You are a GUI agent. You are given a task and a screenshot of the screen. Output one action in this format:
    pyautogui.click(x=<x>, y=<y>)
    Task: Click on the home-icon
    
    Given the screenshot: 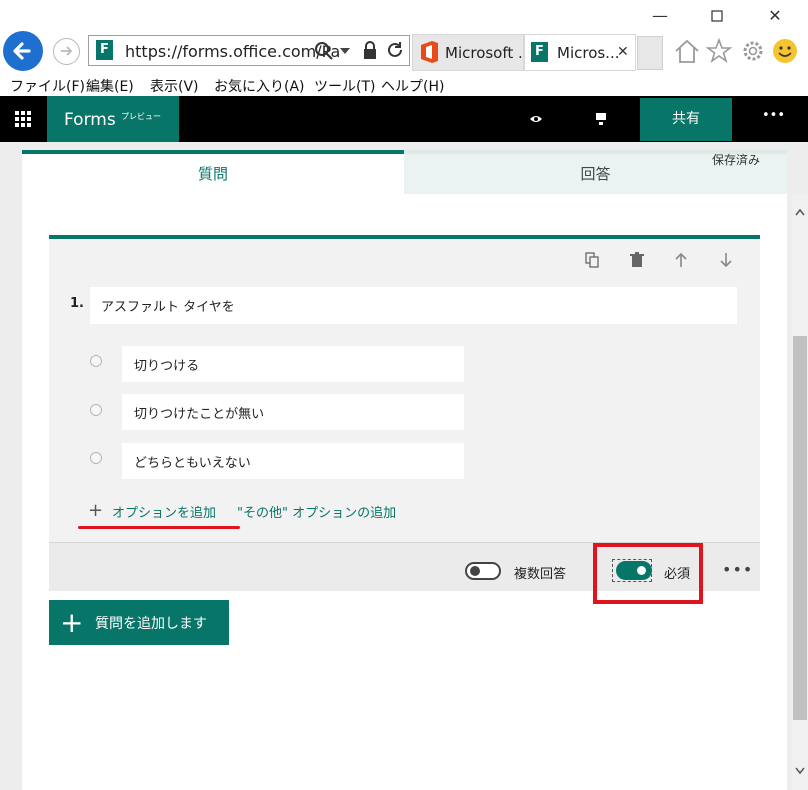 What is the action you would take?
    pyautogui.click(x=687, y=51)
    